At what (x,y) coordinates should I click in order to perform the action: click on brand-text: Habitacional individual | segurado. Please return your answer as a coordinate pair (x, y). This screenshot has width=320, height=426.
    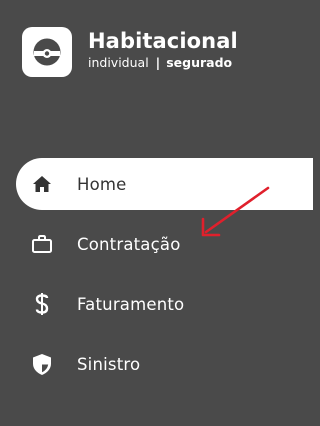
    Looking at the image, I should click on (163, 50).